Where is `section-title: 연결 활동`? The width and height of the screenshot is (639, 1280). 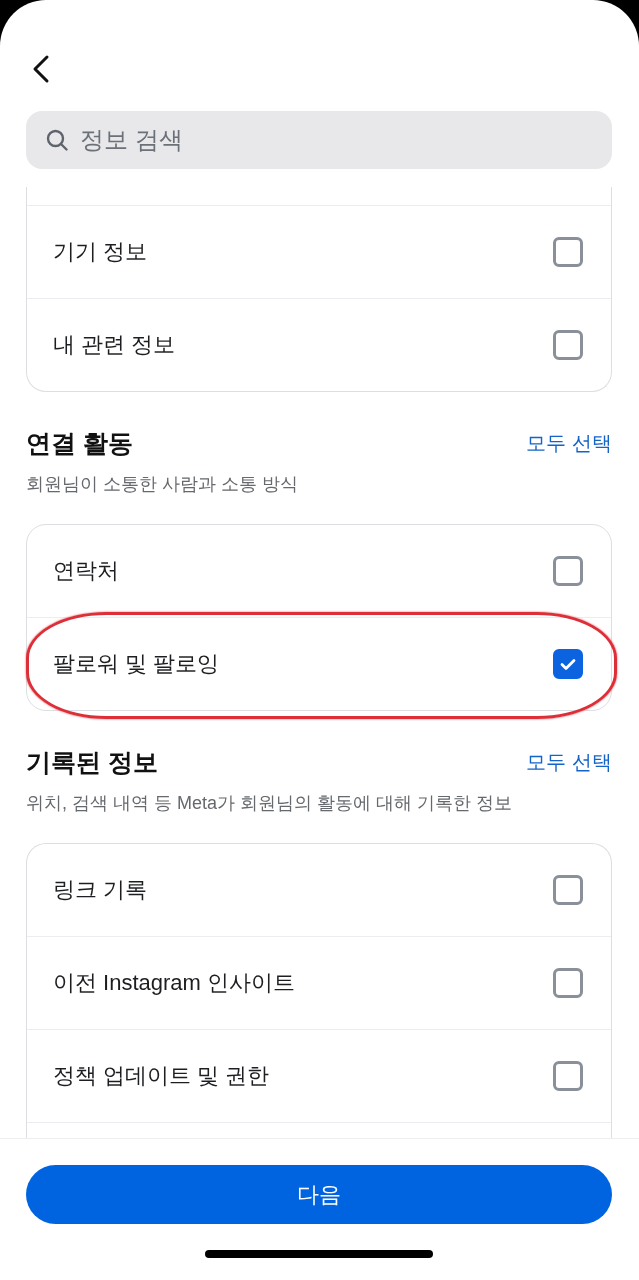
section-title: 연결 활동 is located at coordinates (79, 443).